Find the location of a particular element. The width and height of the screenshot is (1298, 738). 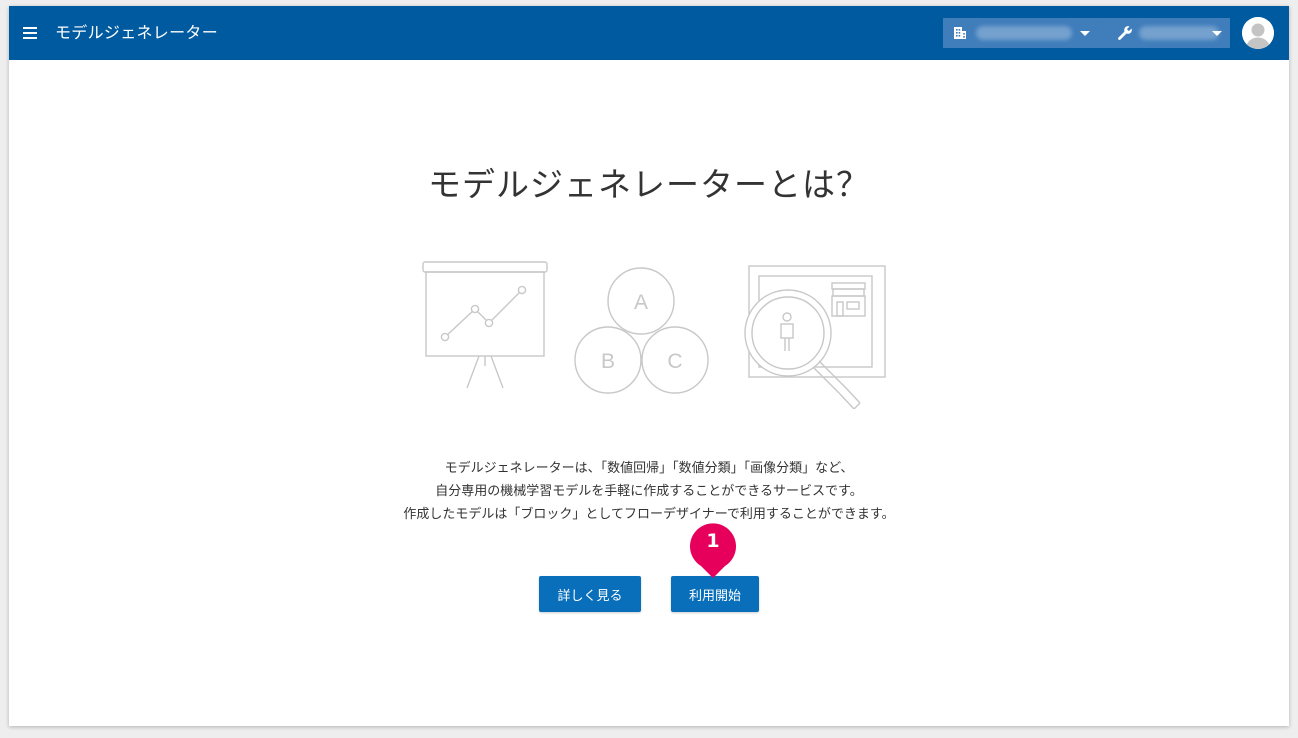

presentation-chart-icon is located at coordinates (485, 325).